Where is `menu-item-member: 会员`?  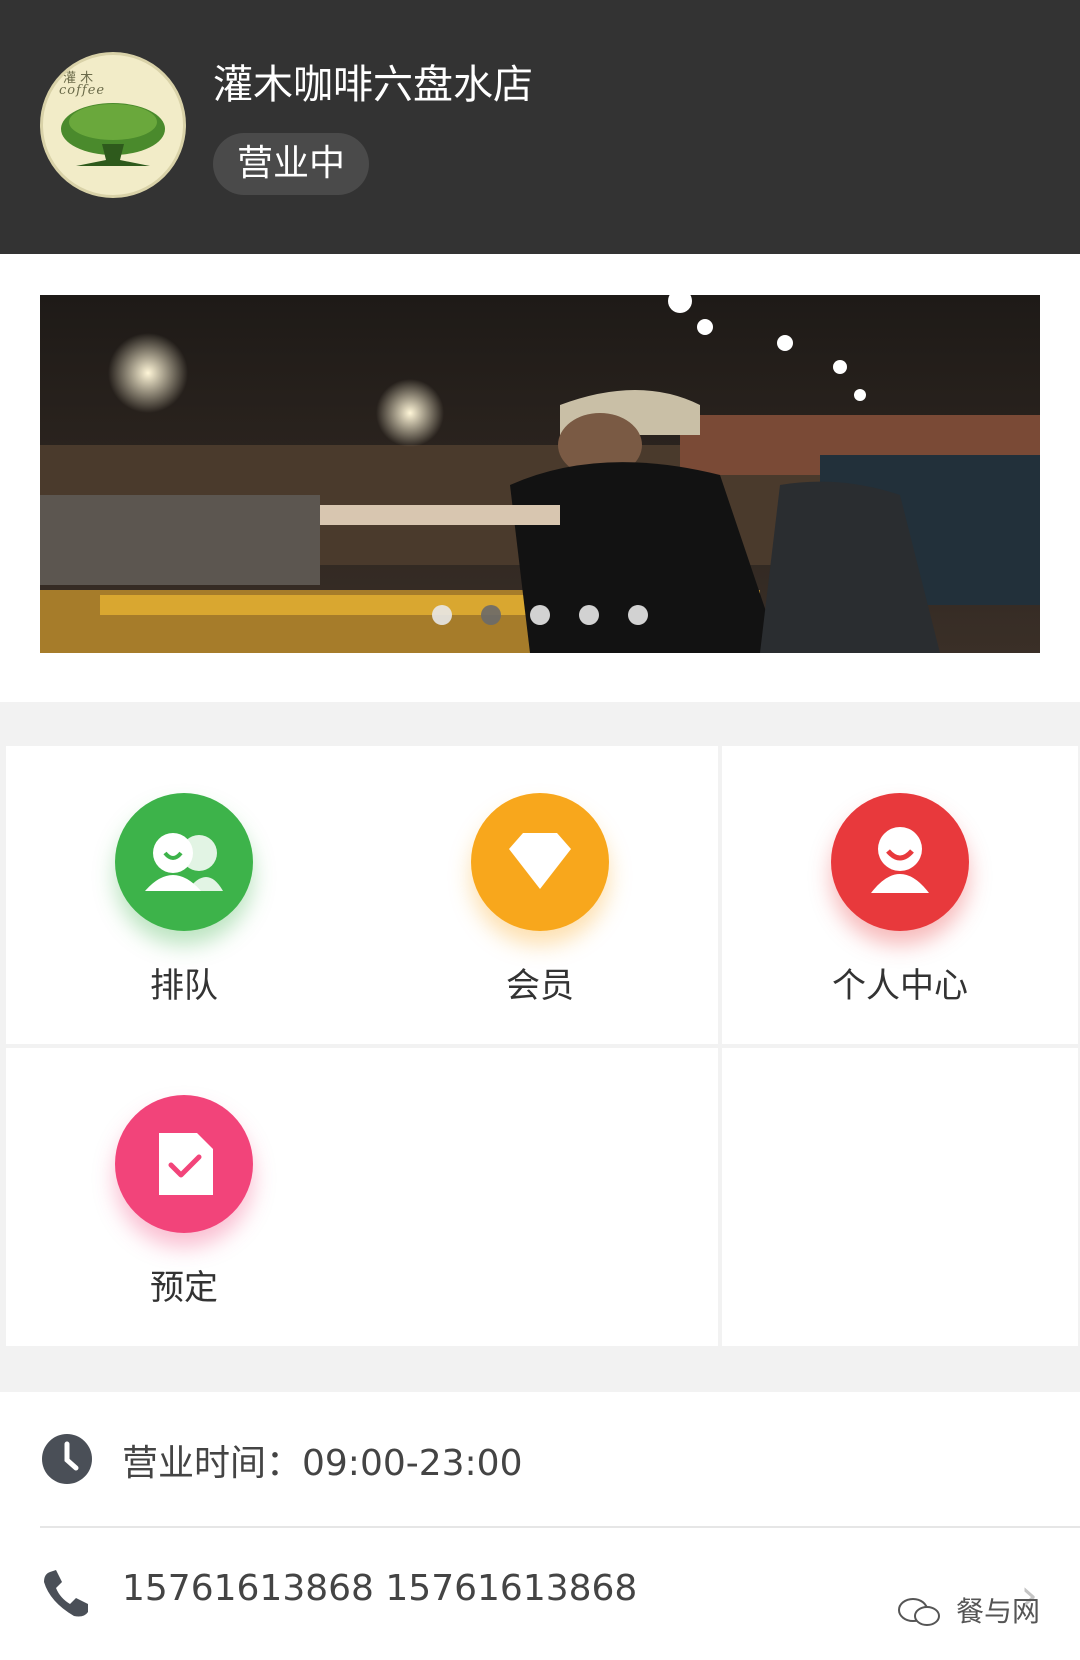
menu-item-member: 会员 is located at coordinates (540, 895).